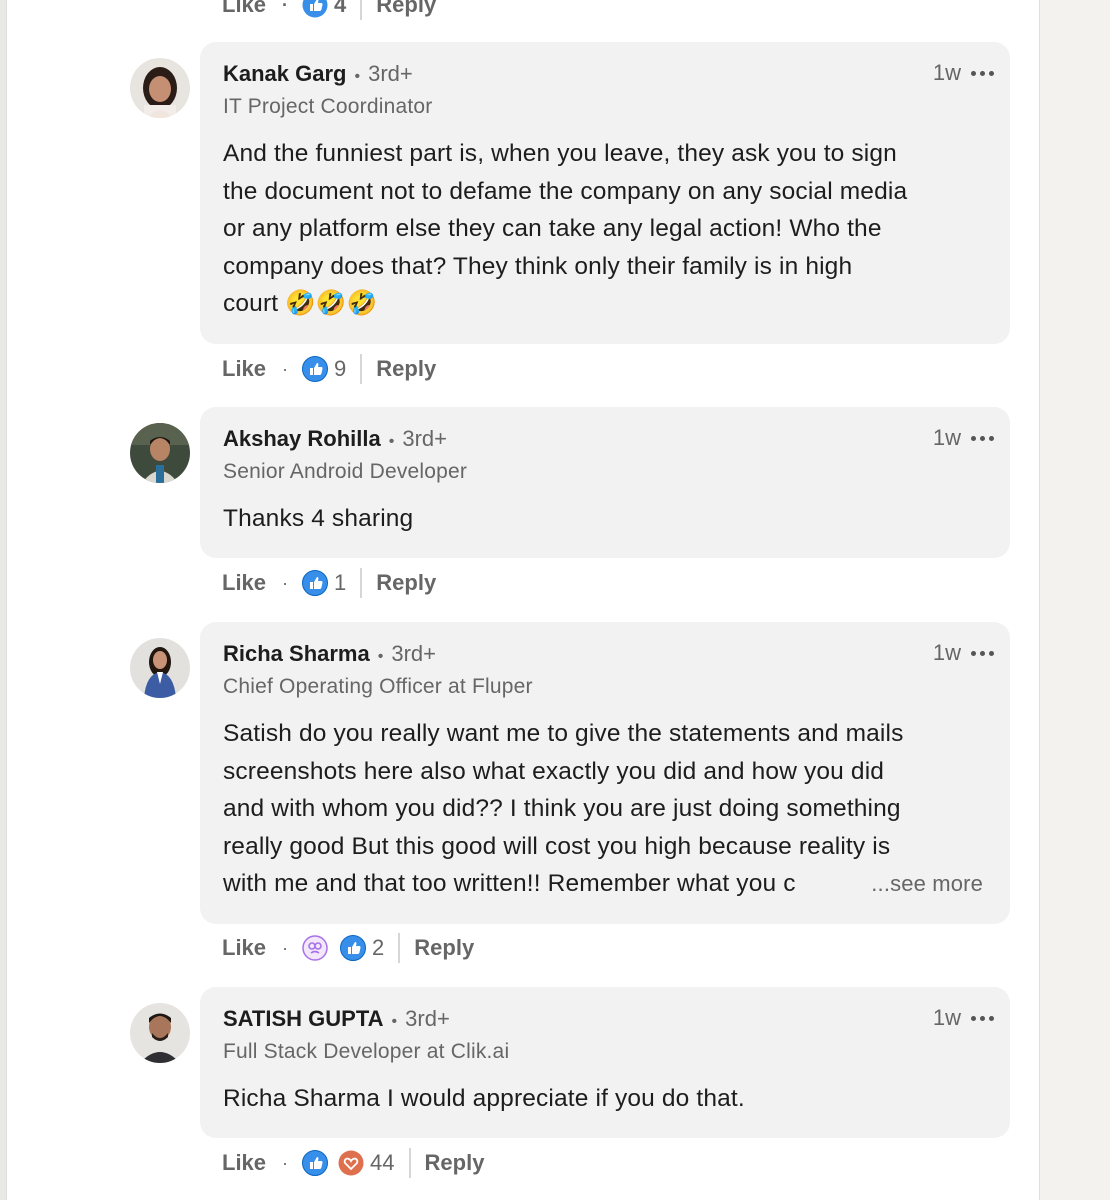 The image size is (1110, 1200). Describe the element at coordinates (340, 583) in the screenshot. I see `reaction-count: 1` at that location.